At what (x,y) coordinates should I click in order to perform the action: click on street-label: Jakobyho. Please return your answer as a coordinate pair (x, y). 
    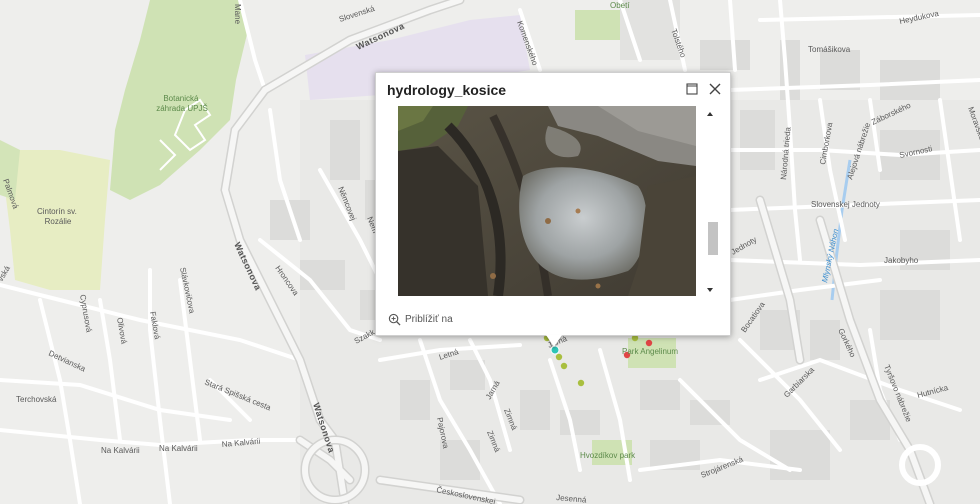
    Looking at the image, I should click on (901, 260).